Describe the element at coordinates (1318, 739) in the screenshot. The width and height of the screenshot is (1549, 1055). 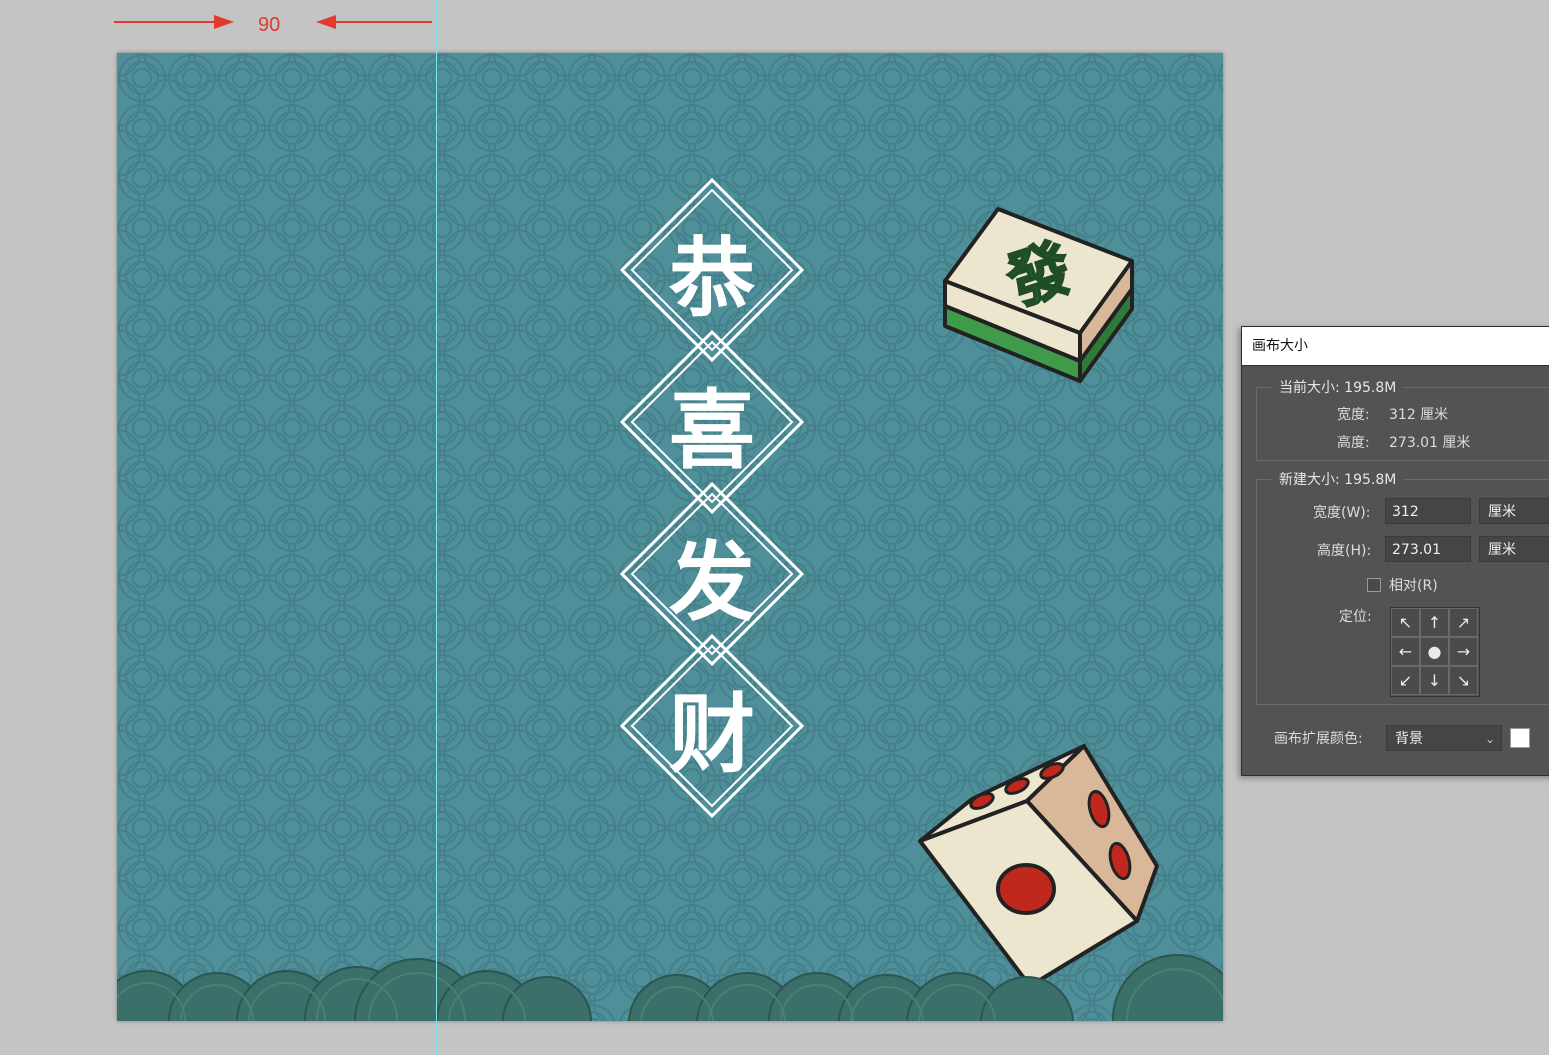
I see `extension-color-label: 画布扩展颜色:` at that location.